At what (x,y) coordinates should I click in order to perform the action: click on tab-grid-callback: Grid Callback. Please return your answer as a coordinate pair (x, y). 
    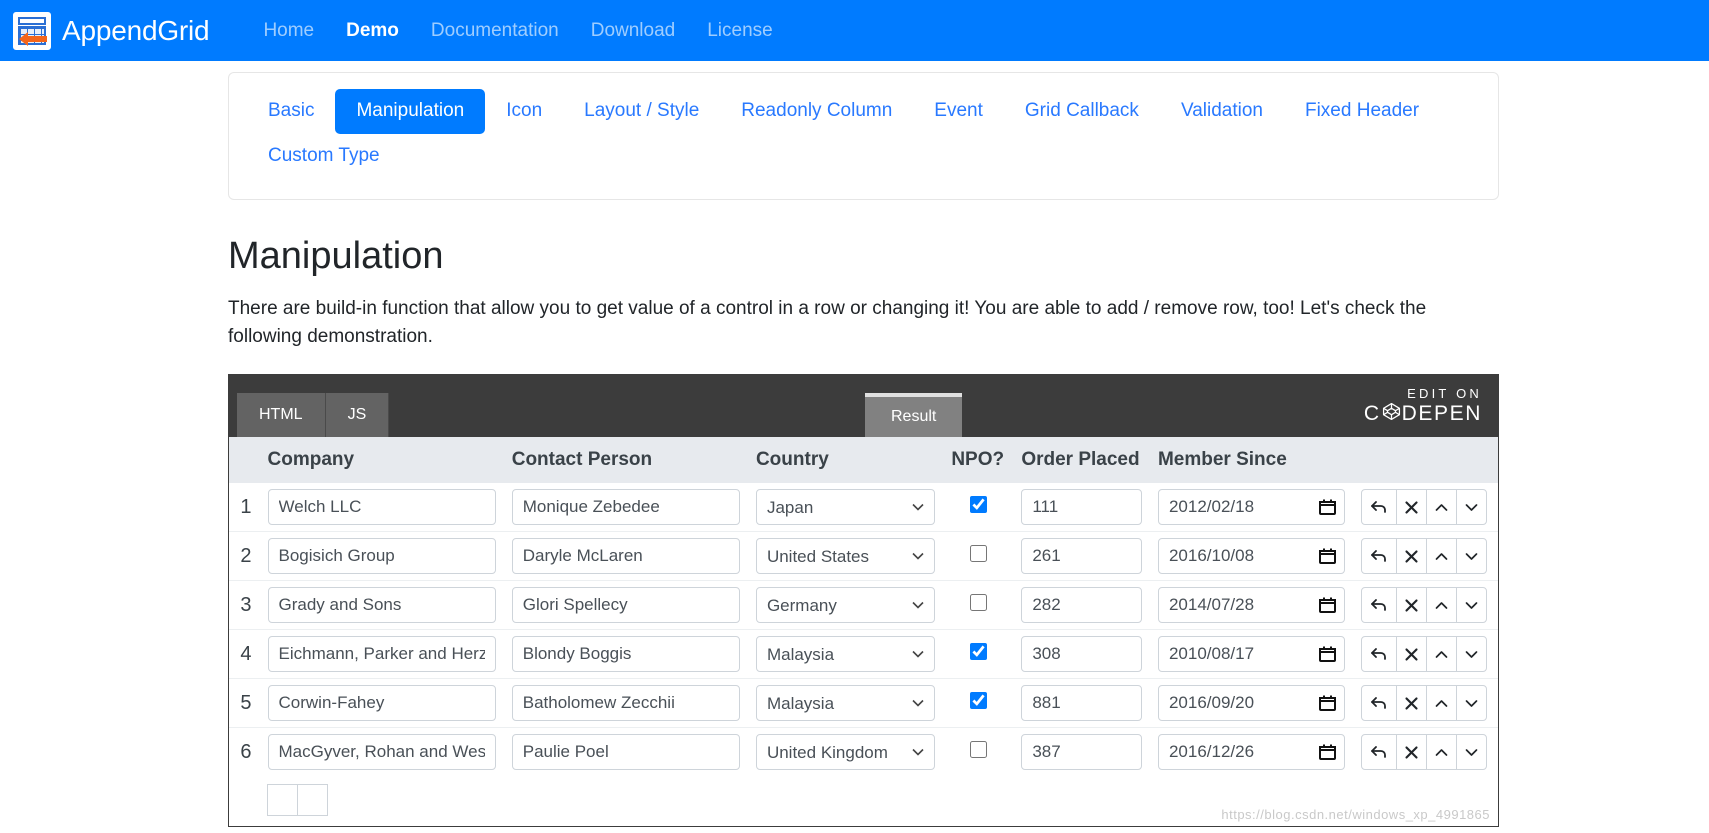
    Looking at the image, I should click on (1082, 111).